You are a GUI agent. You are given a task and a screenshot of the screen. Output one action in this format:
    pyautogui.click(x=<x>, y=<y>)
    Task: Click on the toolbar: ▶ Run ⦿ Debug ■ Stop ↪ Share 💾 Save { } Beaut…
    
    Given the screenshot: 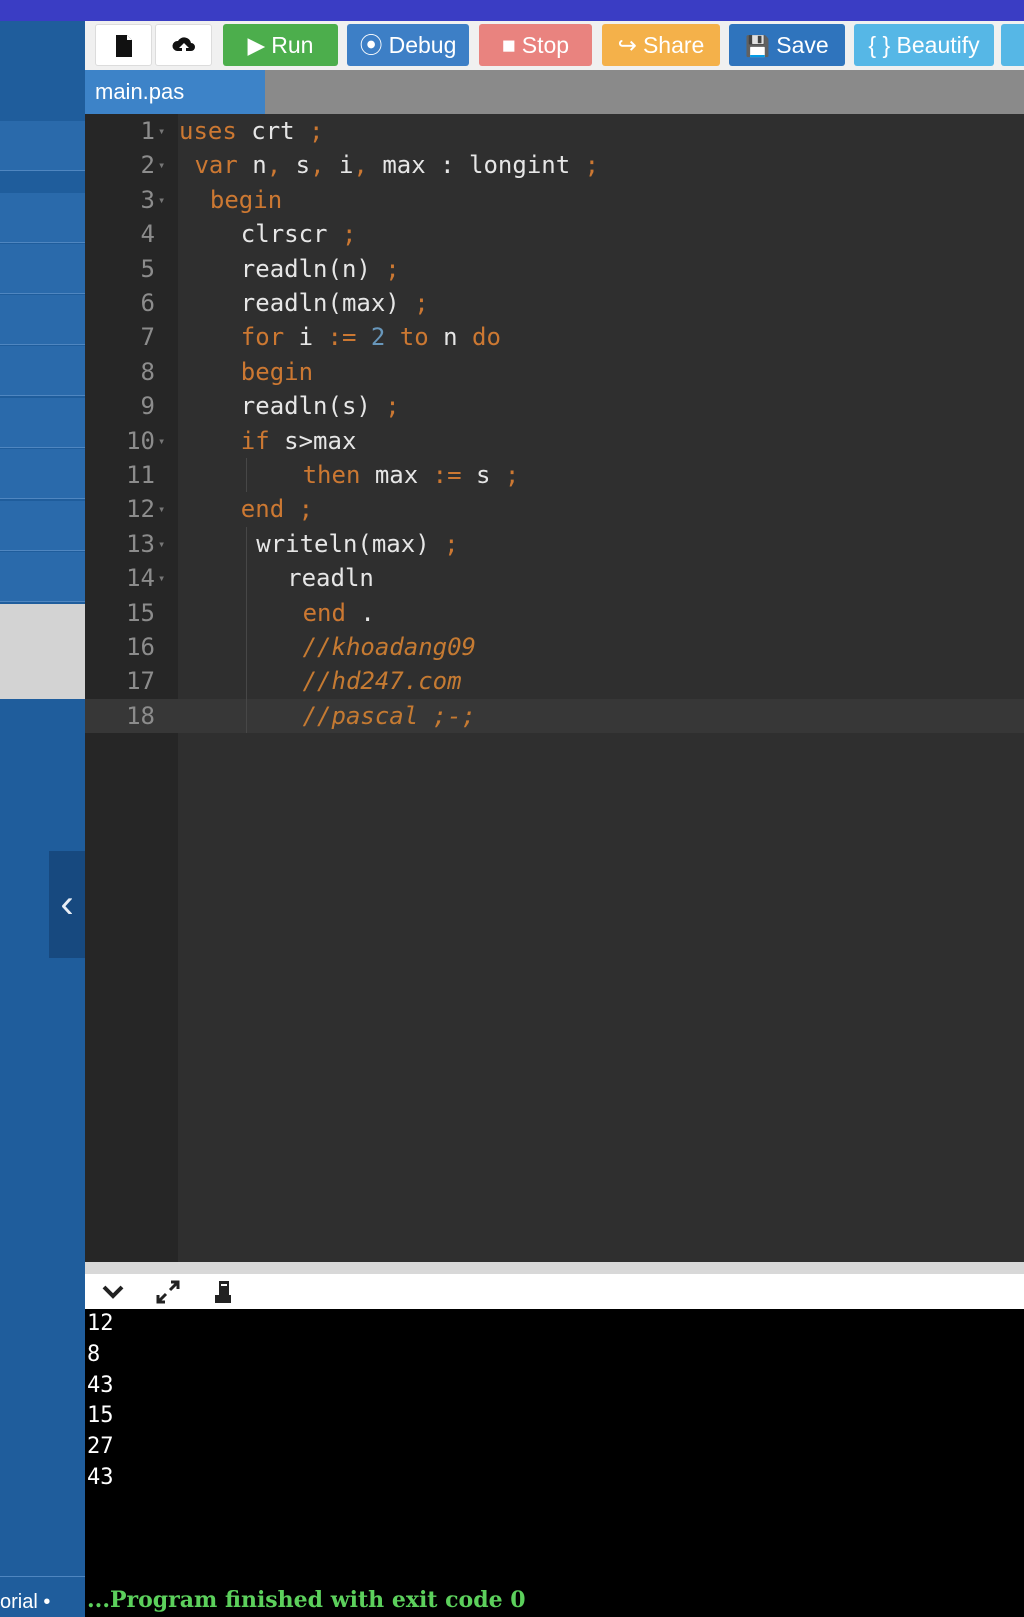 What is the action you would take?
    pyautogui.click(x=554, y=45)
    